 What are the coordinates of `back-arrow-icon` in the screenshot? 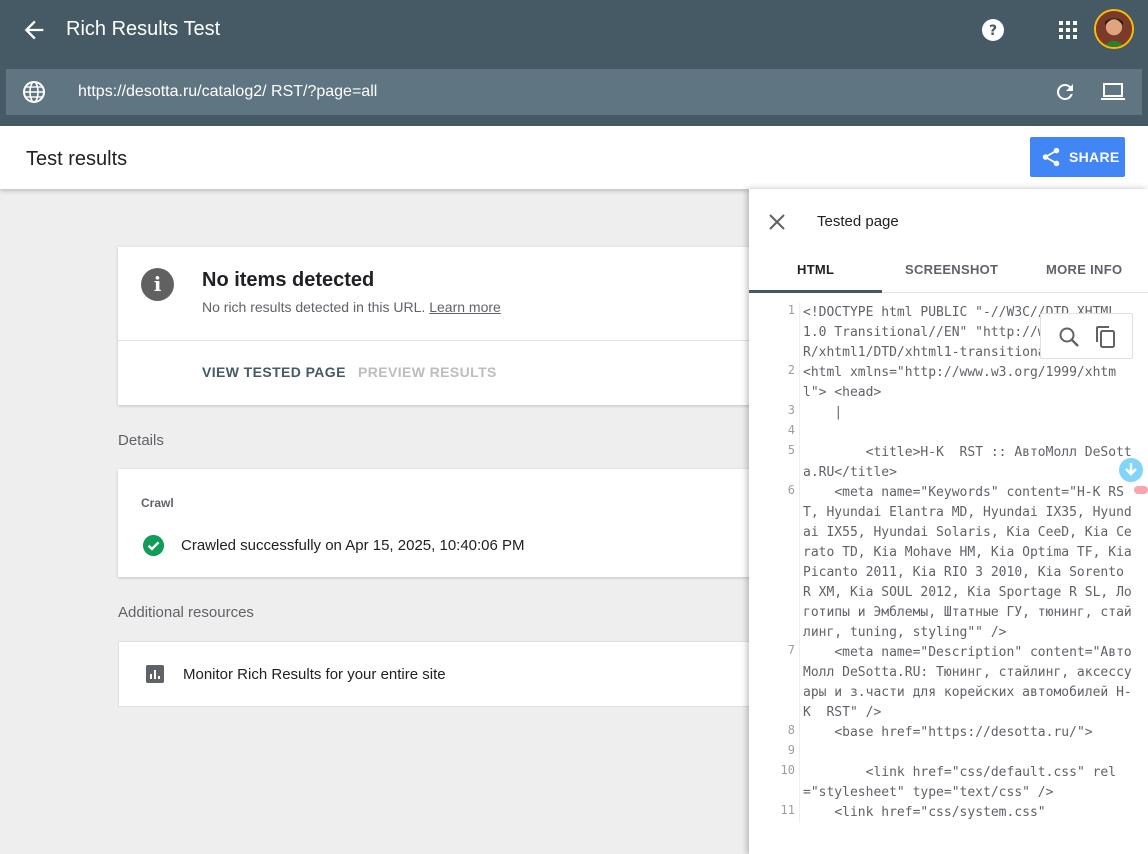 It's located at (34, 30).